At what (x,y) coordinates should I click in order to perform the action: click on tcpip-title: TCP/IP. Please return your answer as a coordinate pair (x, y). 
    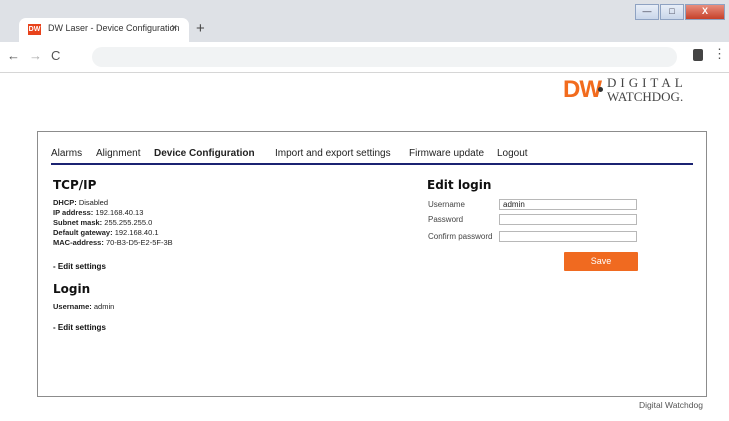
    Looking at the image, I should click on (75, 185).